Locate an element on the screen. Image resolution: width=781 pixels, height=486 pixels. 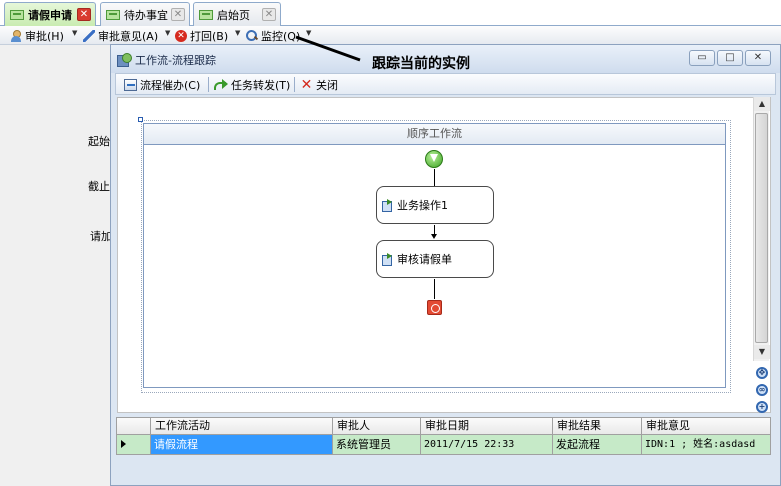
opinion-label: 审批意见(A) is located at coordinates (128, 36).